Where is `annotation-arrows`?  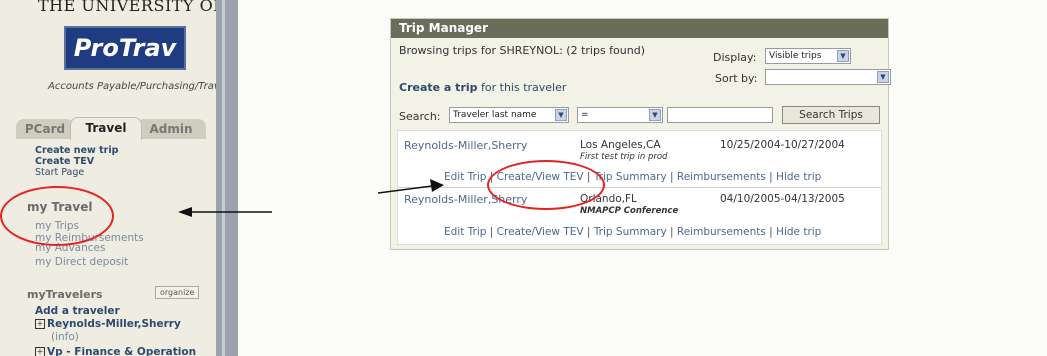 annotation-arrows is located at coordinates (311, 198).